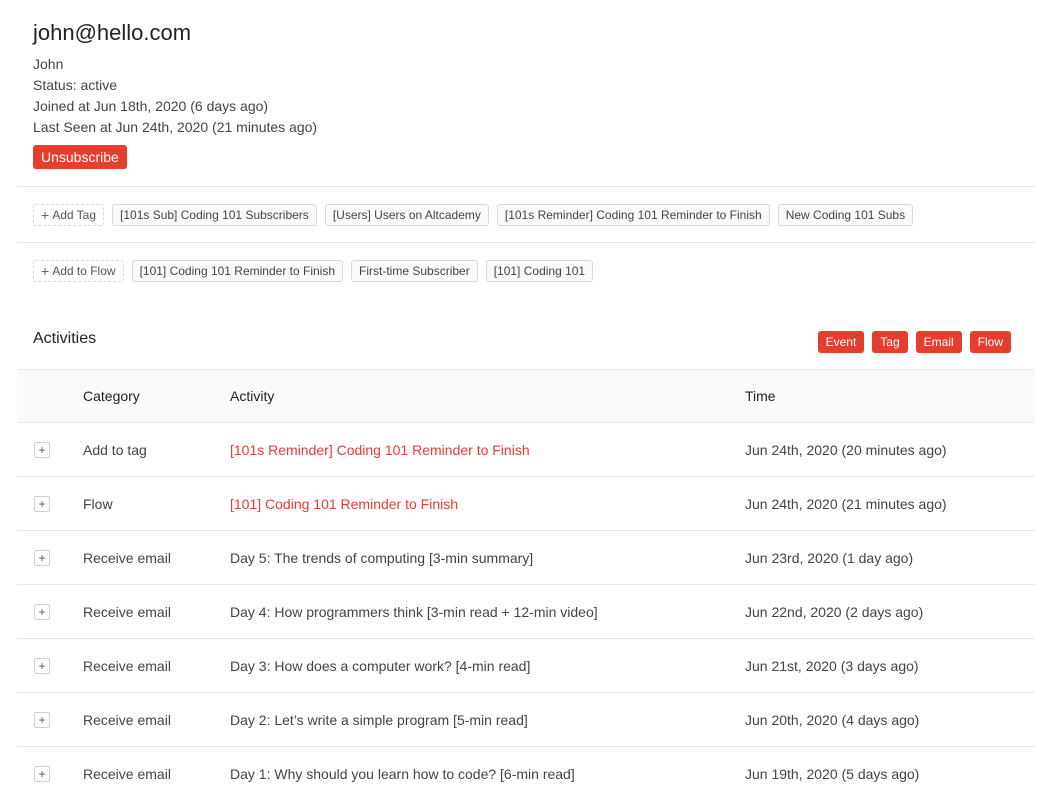 The image size is (1052, 799). What do you see at coordinates (74, 215) in the screenshot?
I see `add-tag-label: Add Tag` at bounding box center [74, 215].